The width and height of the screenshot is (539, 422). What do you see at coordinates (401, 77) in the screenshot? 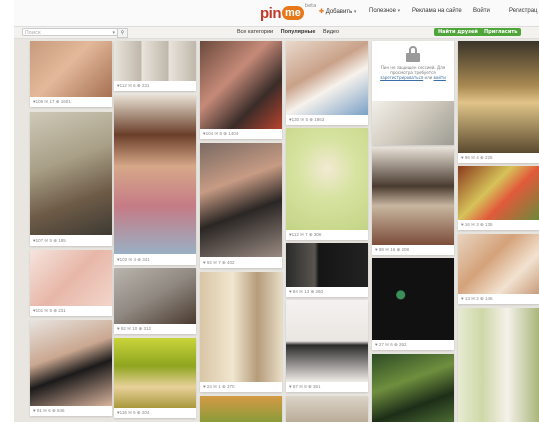
I see `register-link-inline: зарегистрироваться` at bounding box center [401, 77].